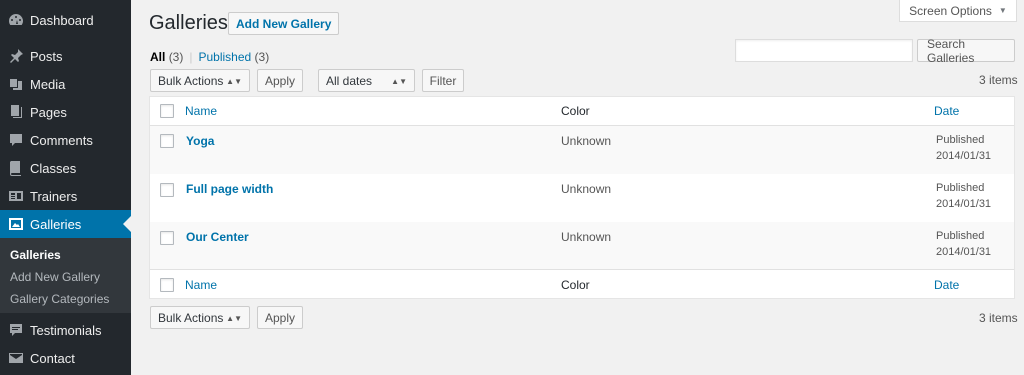 This screenshot has width=1024, height=375. I want to click on testimonial-icon, so click(16, 330).